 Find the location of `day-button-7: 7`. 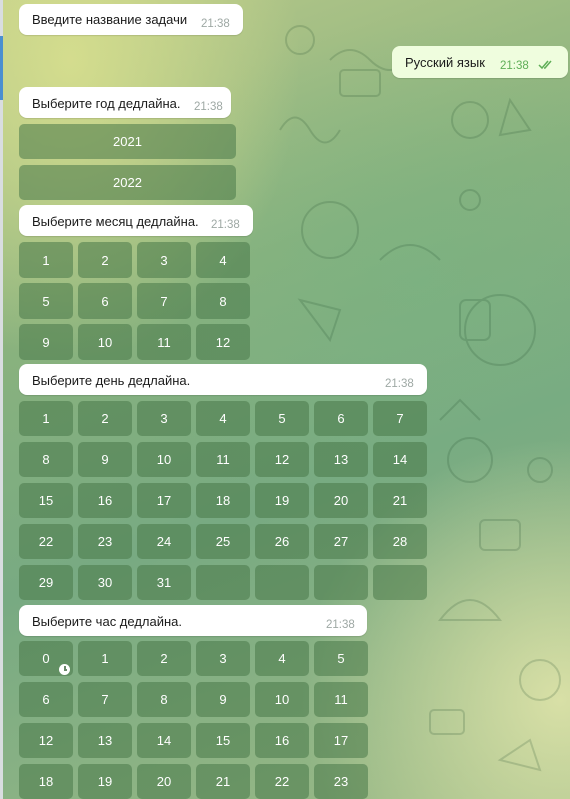

day-button-7: 7 is located at coordinates (400, 418).